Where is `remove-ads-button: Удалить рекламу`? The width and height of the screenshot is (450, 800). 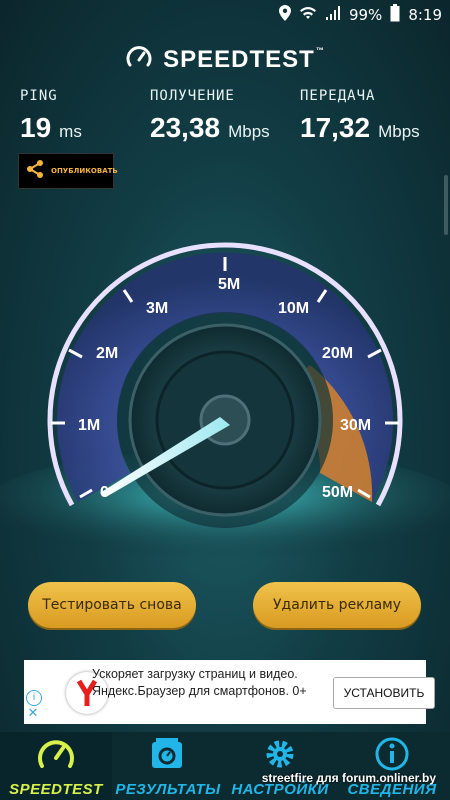 remove-ads-button: Удалить рекламу is located at coordinates (337, 605).